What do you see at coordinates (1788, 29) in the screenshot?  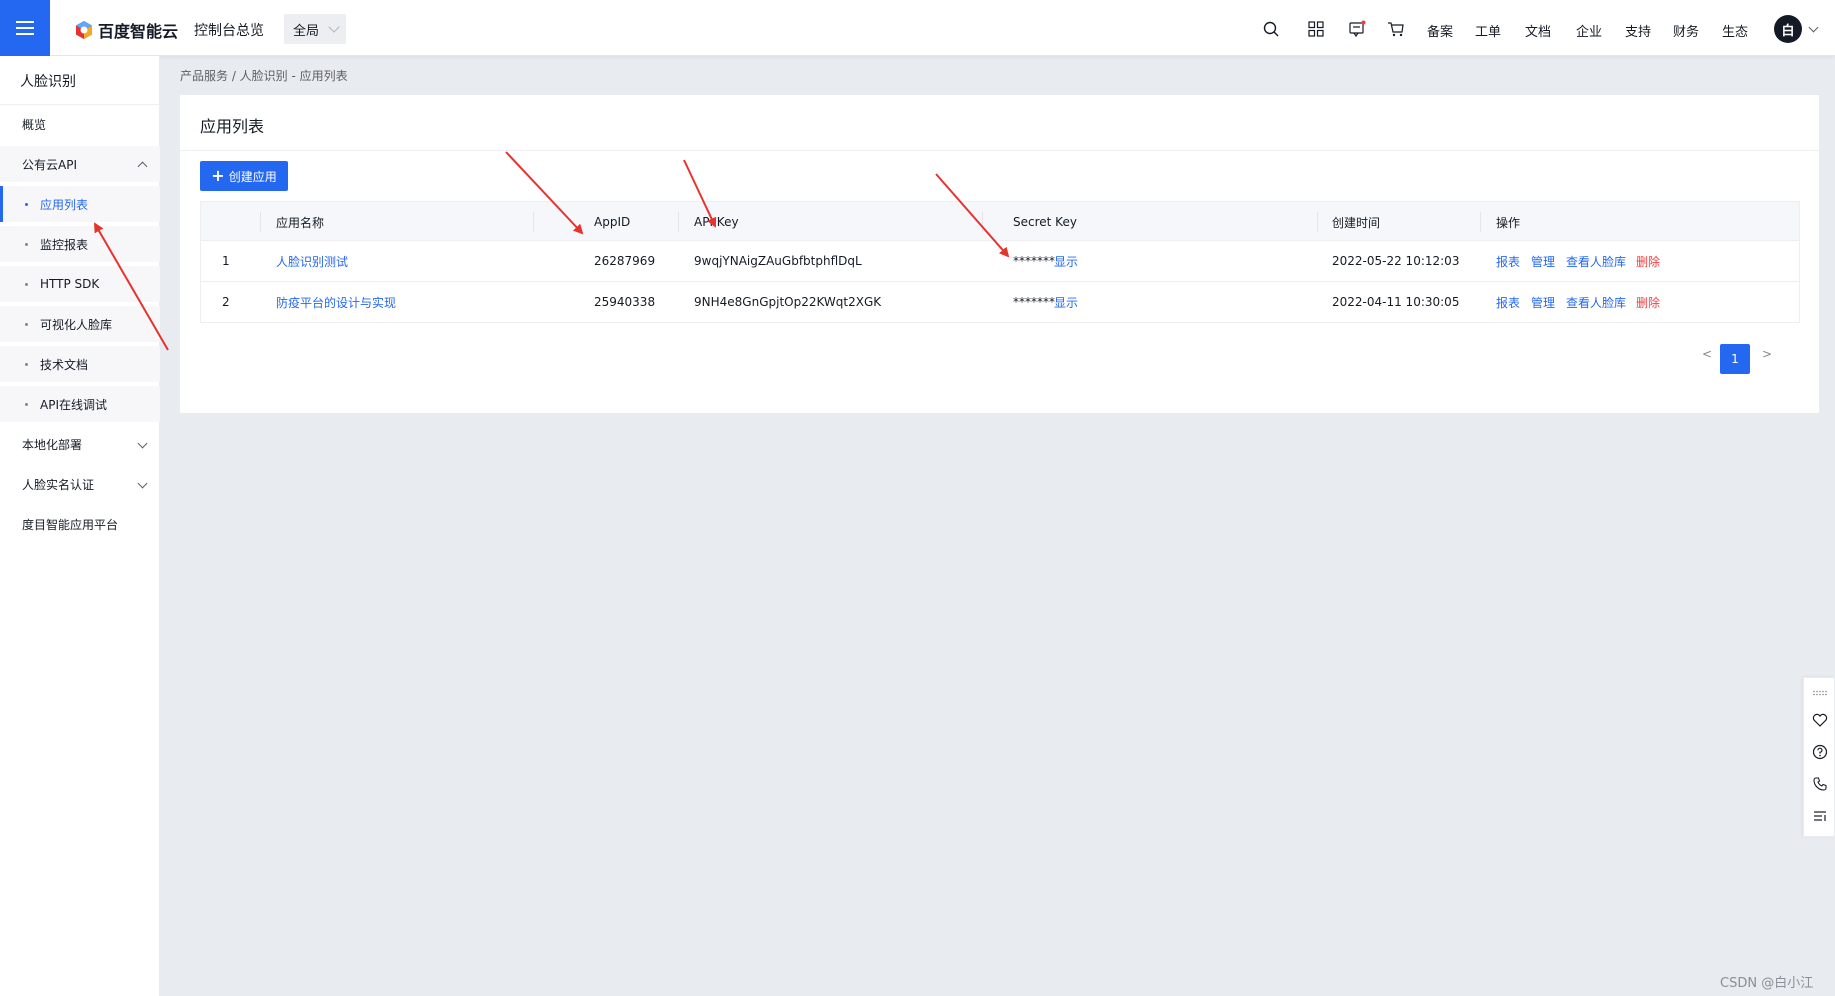 I see `avatar: 白` at bounding box center [1788, 29].